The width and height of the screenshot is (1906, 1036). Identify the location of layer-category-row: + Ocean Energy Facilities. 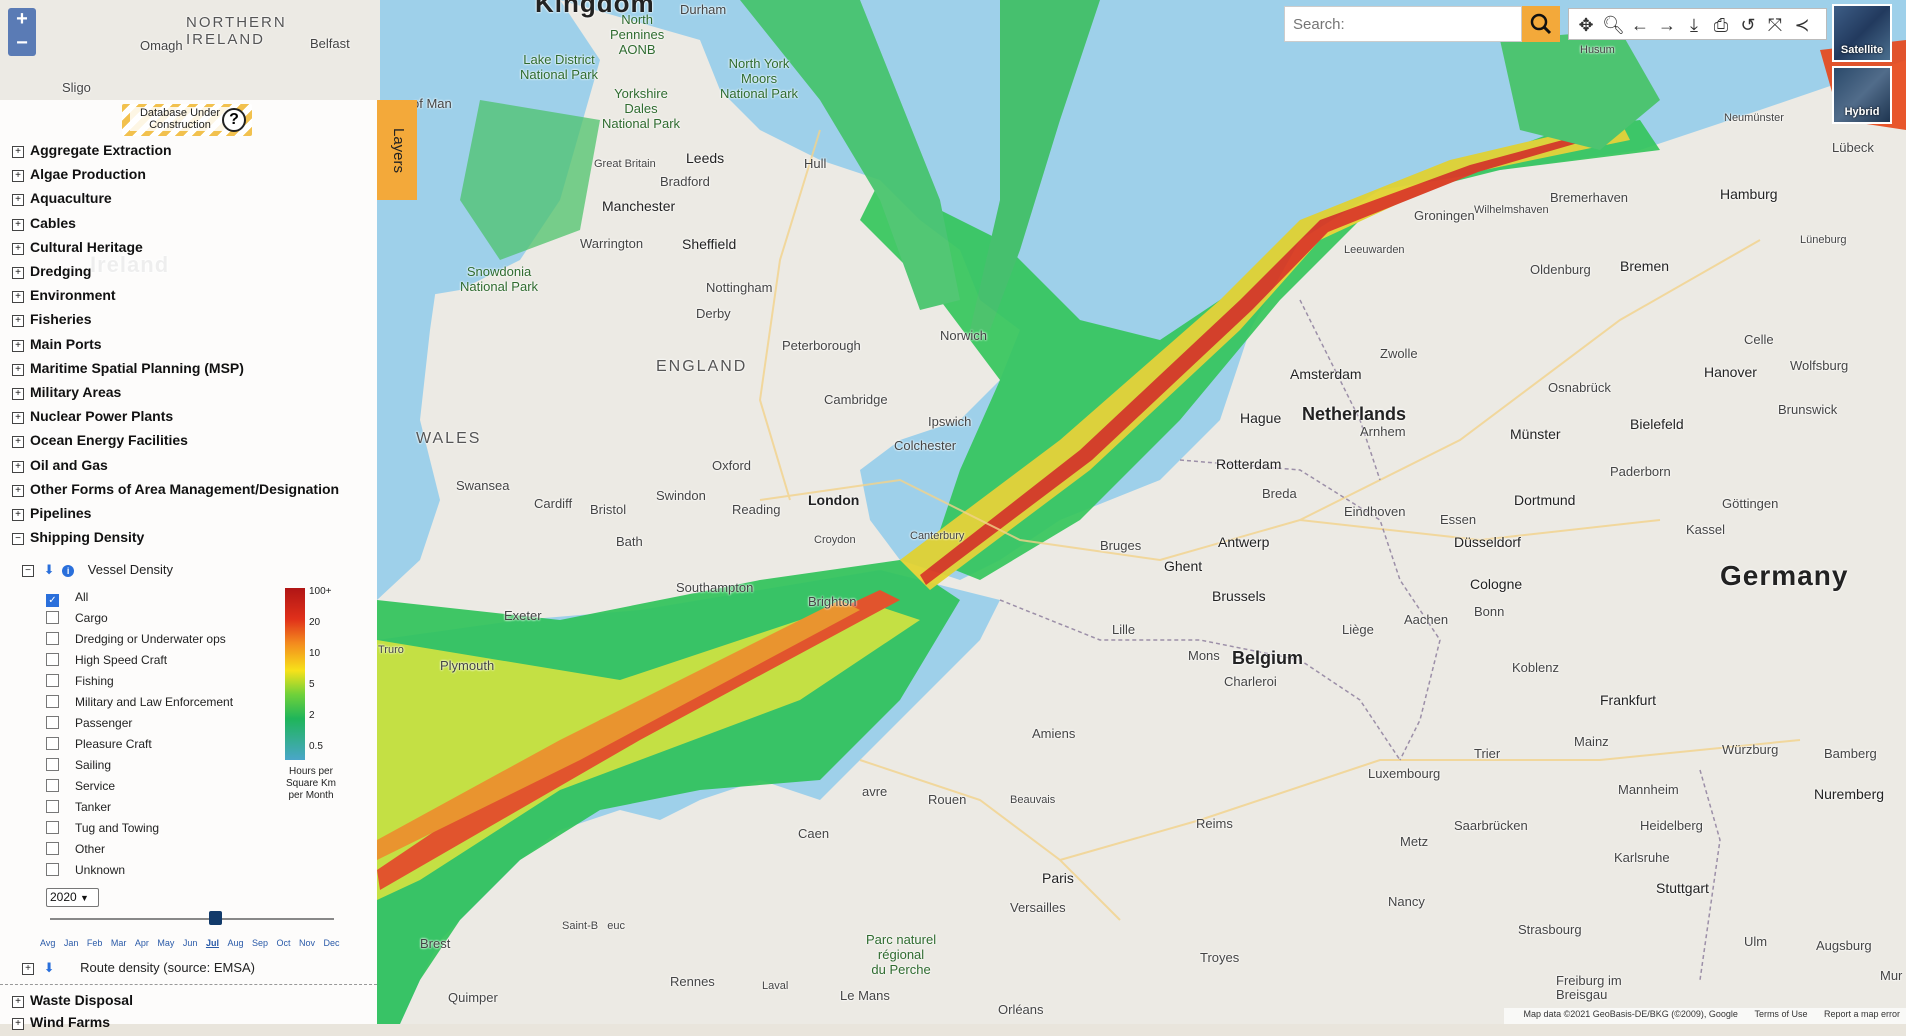
(100, 443).